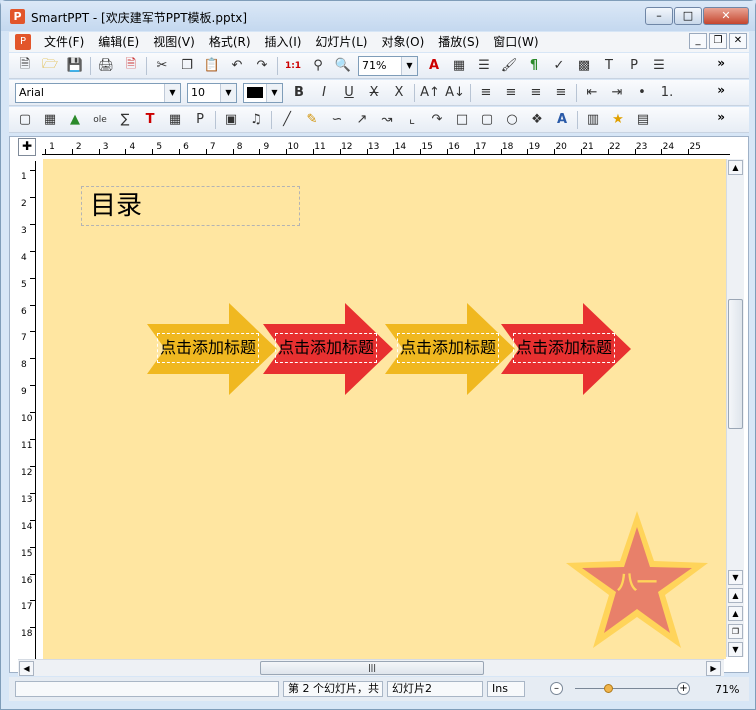 This screenshot has height=710, width=756. Describe the element at coordinates (718, 41) in the screenshot. I see `doc-restore-button: ❐` at that location.